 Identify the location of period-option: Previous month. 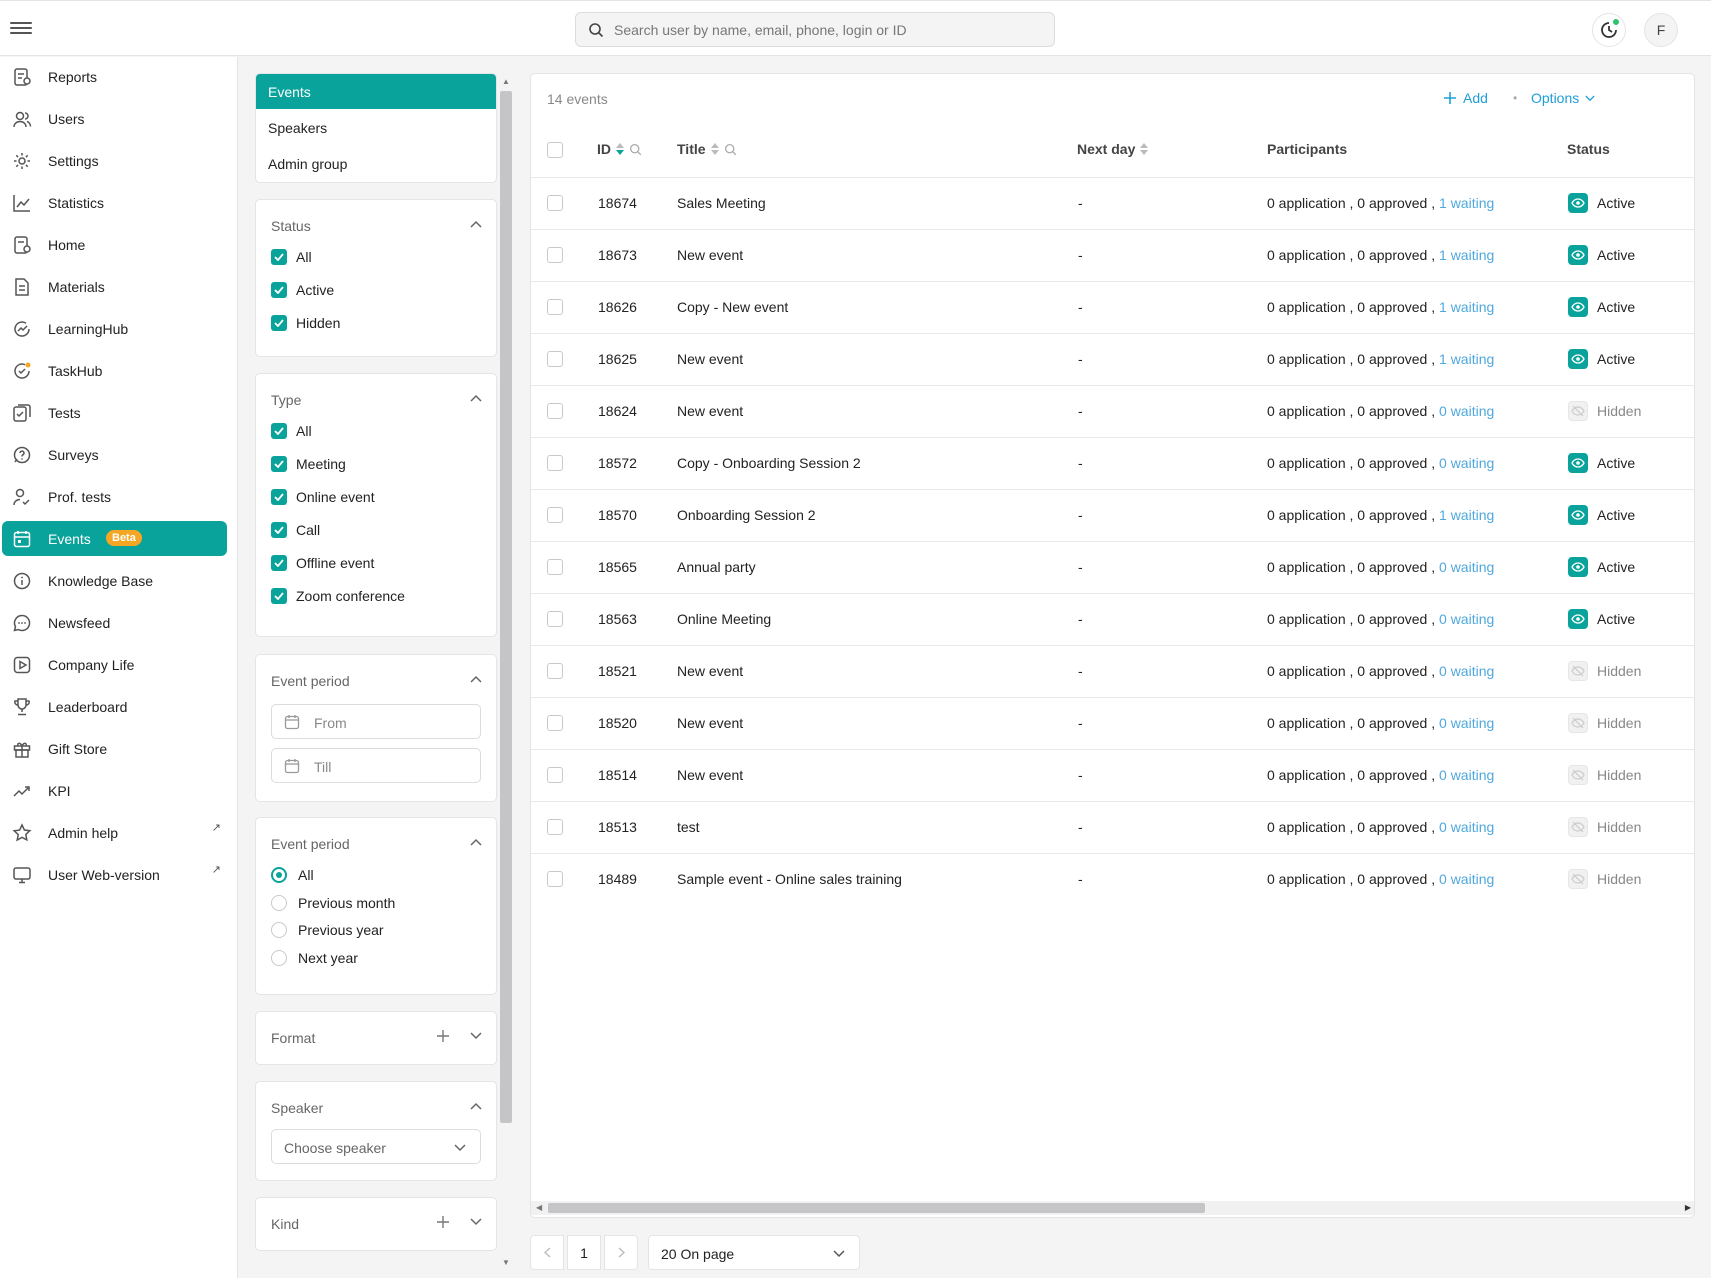
(333, 903).